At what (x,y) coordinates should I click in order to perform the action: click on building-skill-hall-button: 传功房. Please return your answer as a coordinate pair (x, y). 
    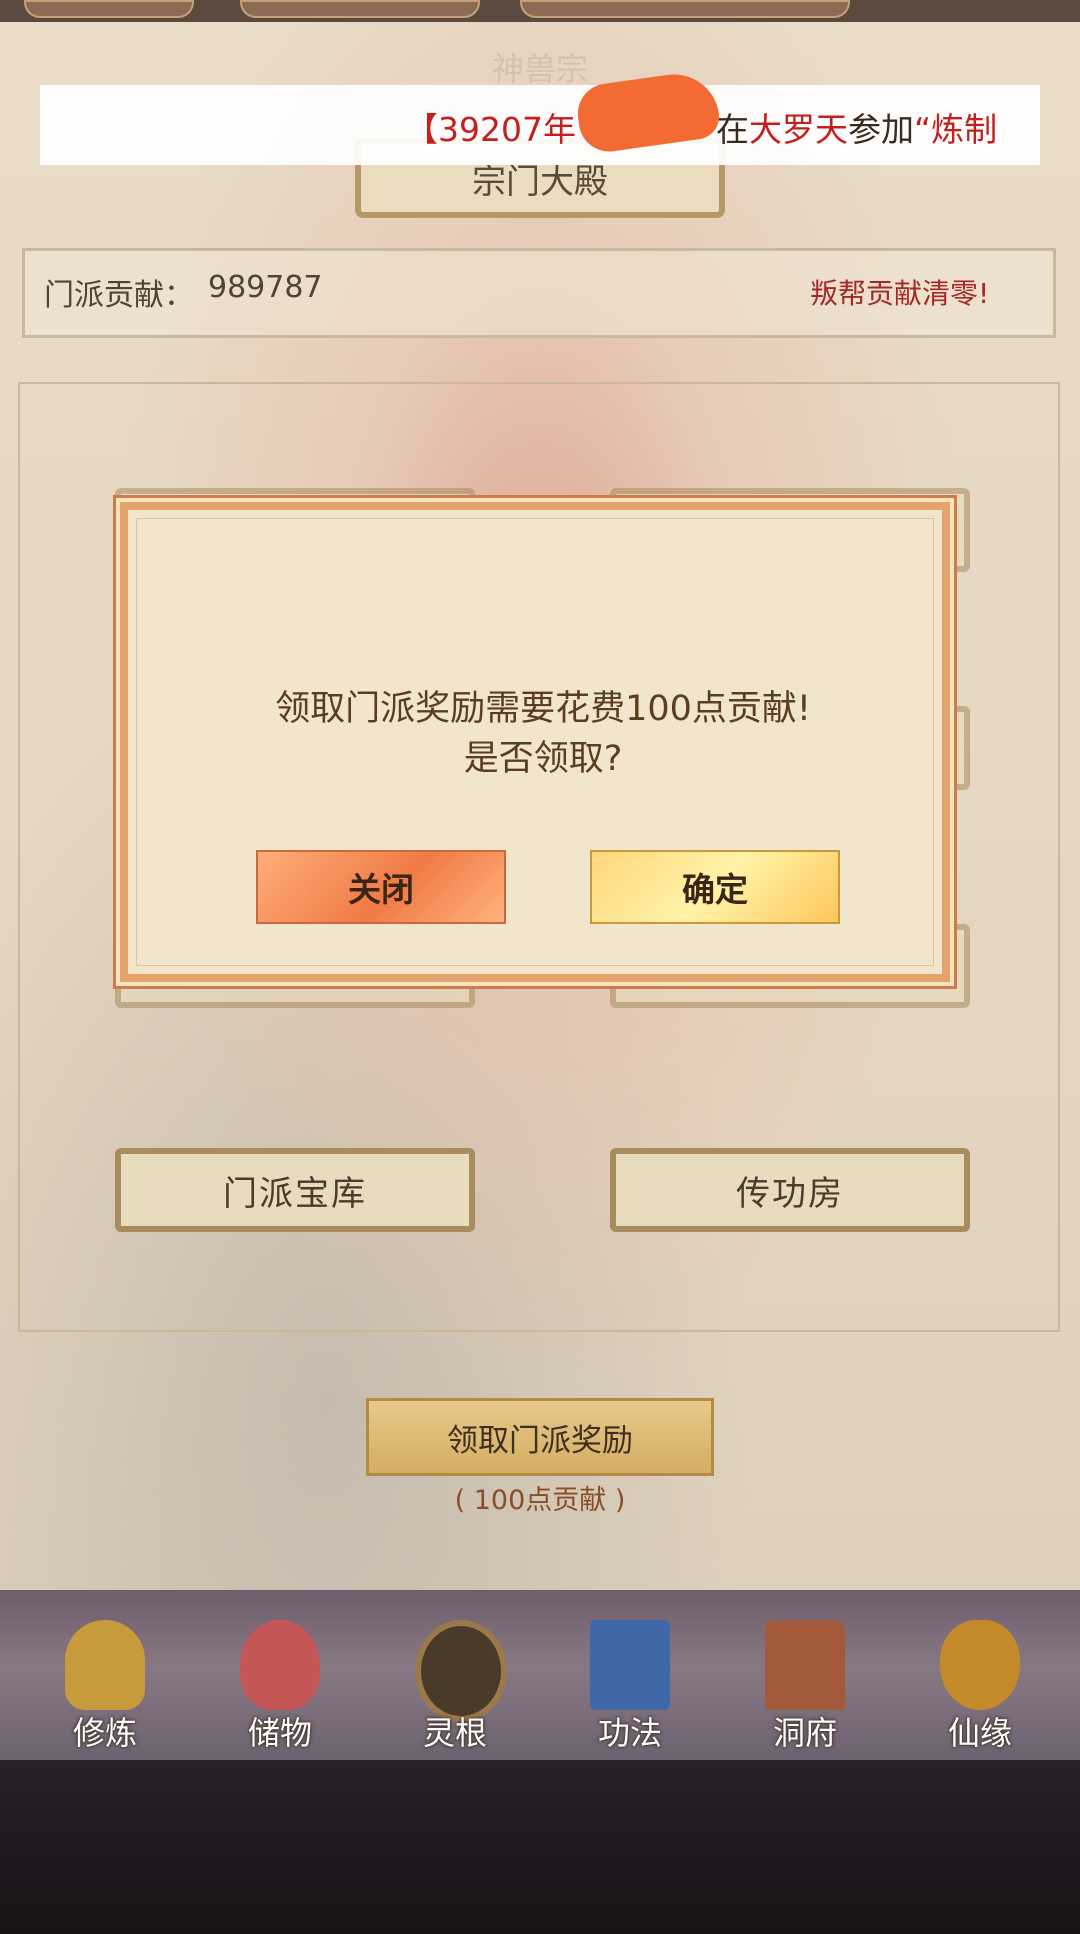
    Looking at the image, I should click on (790, 1190).